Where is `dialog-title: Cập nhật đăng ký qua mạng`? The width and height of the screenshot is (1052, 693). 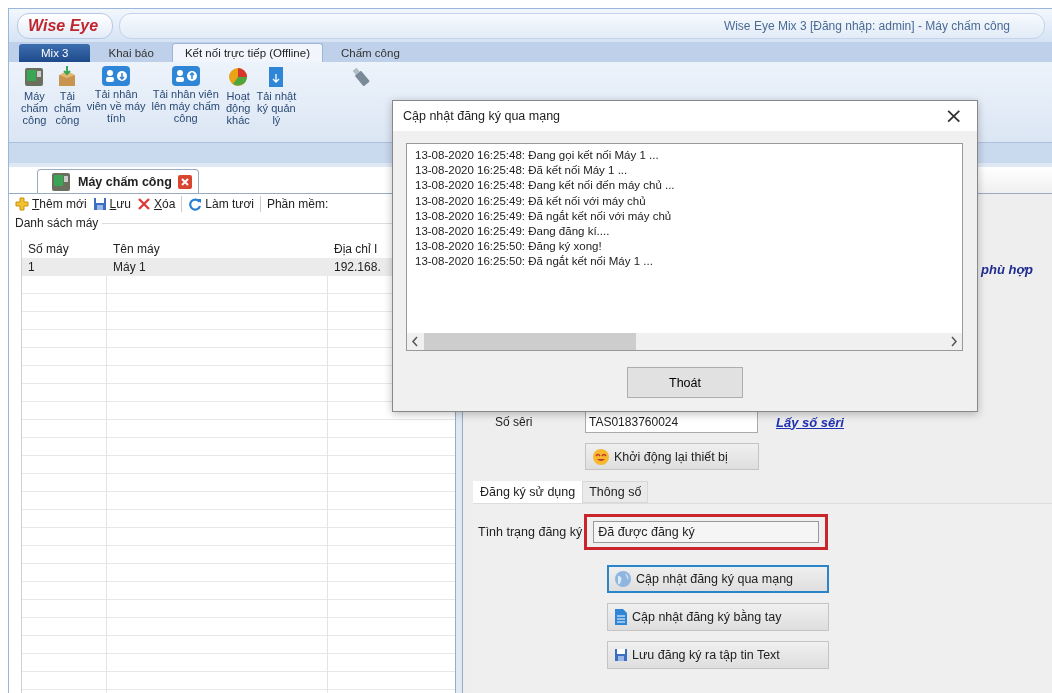 dialog-title: Cập nhật đăng ký qua mạng is located at coordinates (482, 116).